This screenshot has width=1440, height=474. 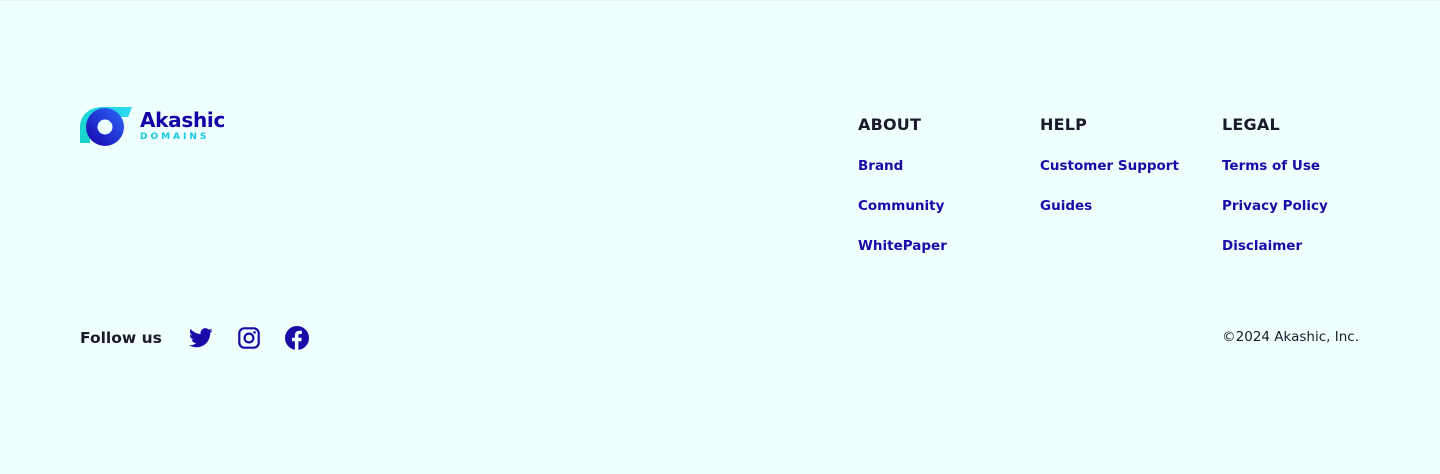 I want to click on social-follow: Follow us, so click(x=206, y=338).